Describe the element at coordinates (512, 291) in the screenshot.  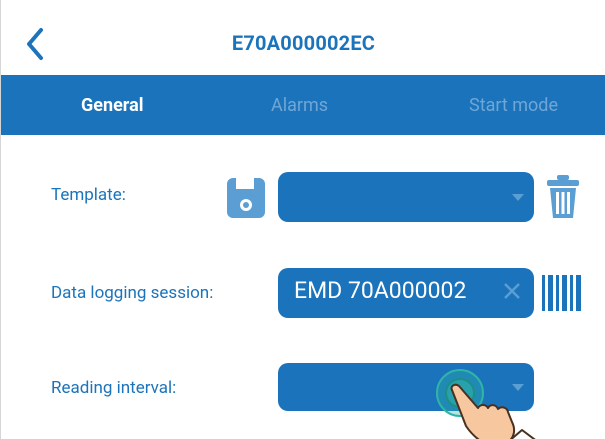
I see `close-icon` at that location.